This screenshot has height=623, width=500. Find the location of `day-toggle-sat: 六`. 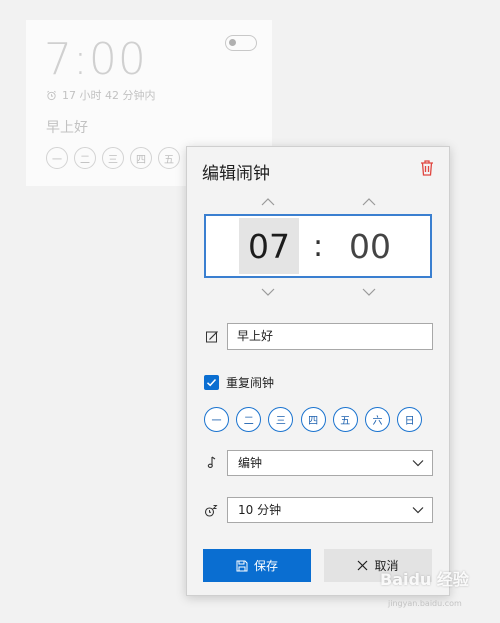

day-toggle-sat: 六 is located at coordinates (377, 419).